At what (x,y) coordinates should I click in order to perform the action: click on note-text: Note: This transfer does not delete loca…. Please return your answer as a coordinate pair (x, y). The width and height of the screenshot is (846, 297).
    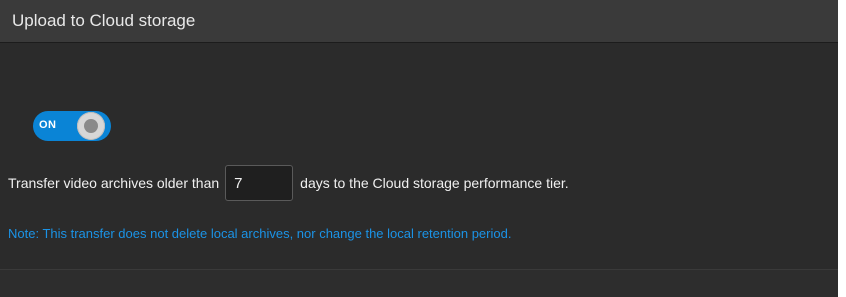
    Looking at the image, I should click on (260, 233).